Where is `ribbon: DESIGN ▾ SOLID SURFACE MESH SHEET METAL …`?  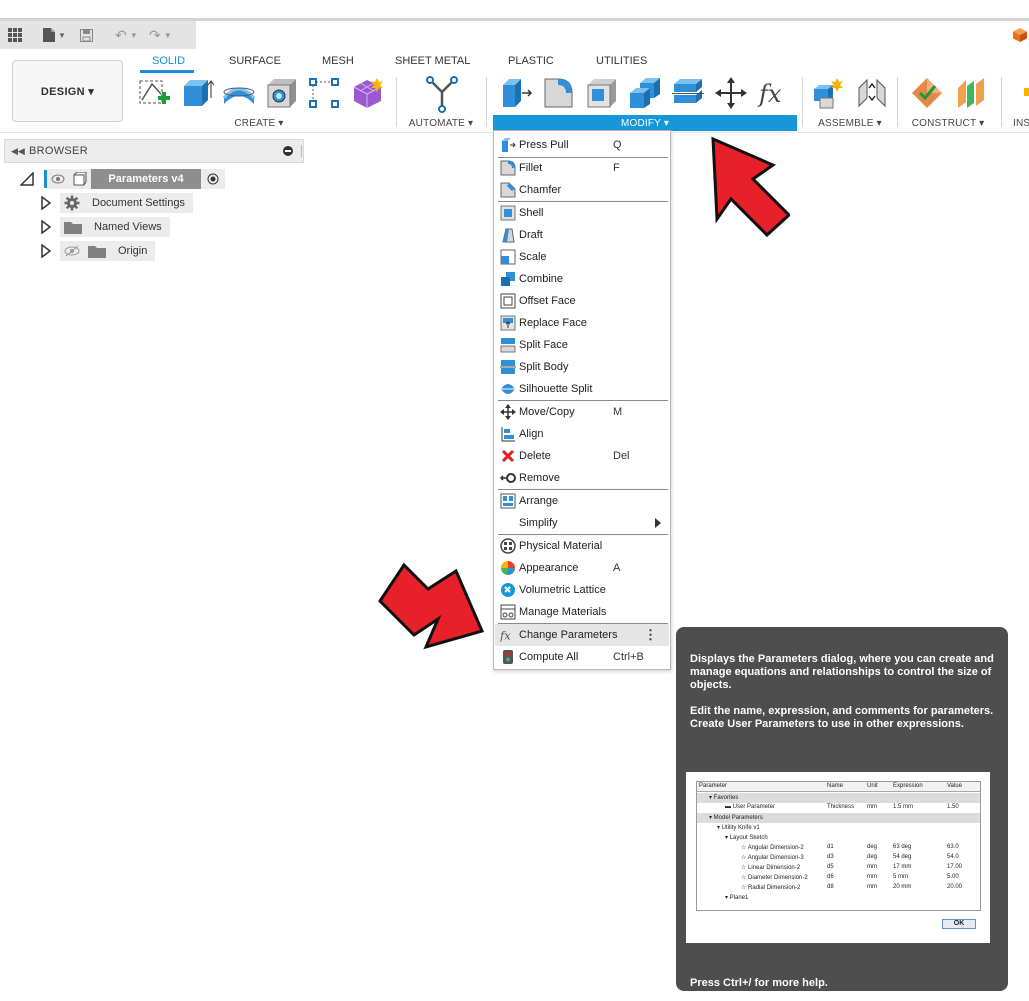 ribbon: DESIGN ▾ SOLID SURFACE MESH SHEET METAL … is located at coordinates (514, 91).